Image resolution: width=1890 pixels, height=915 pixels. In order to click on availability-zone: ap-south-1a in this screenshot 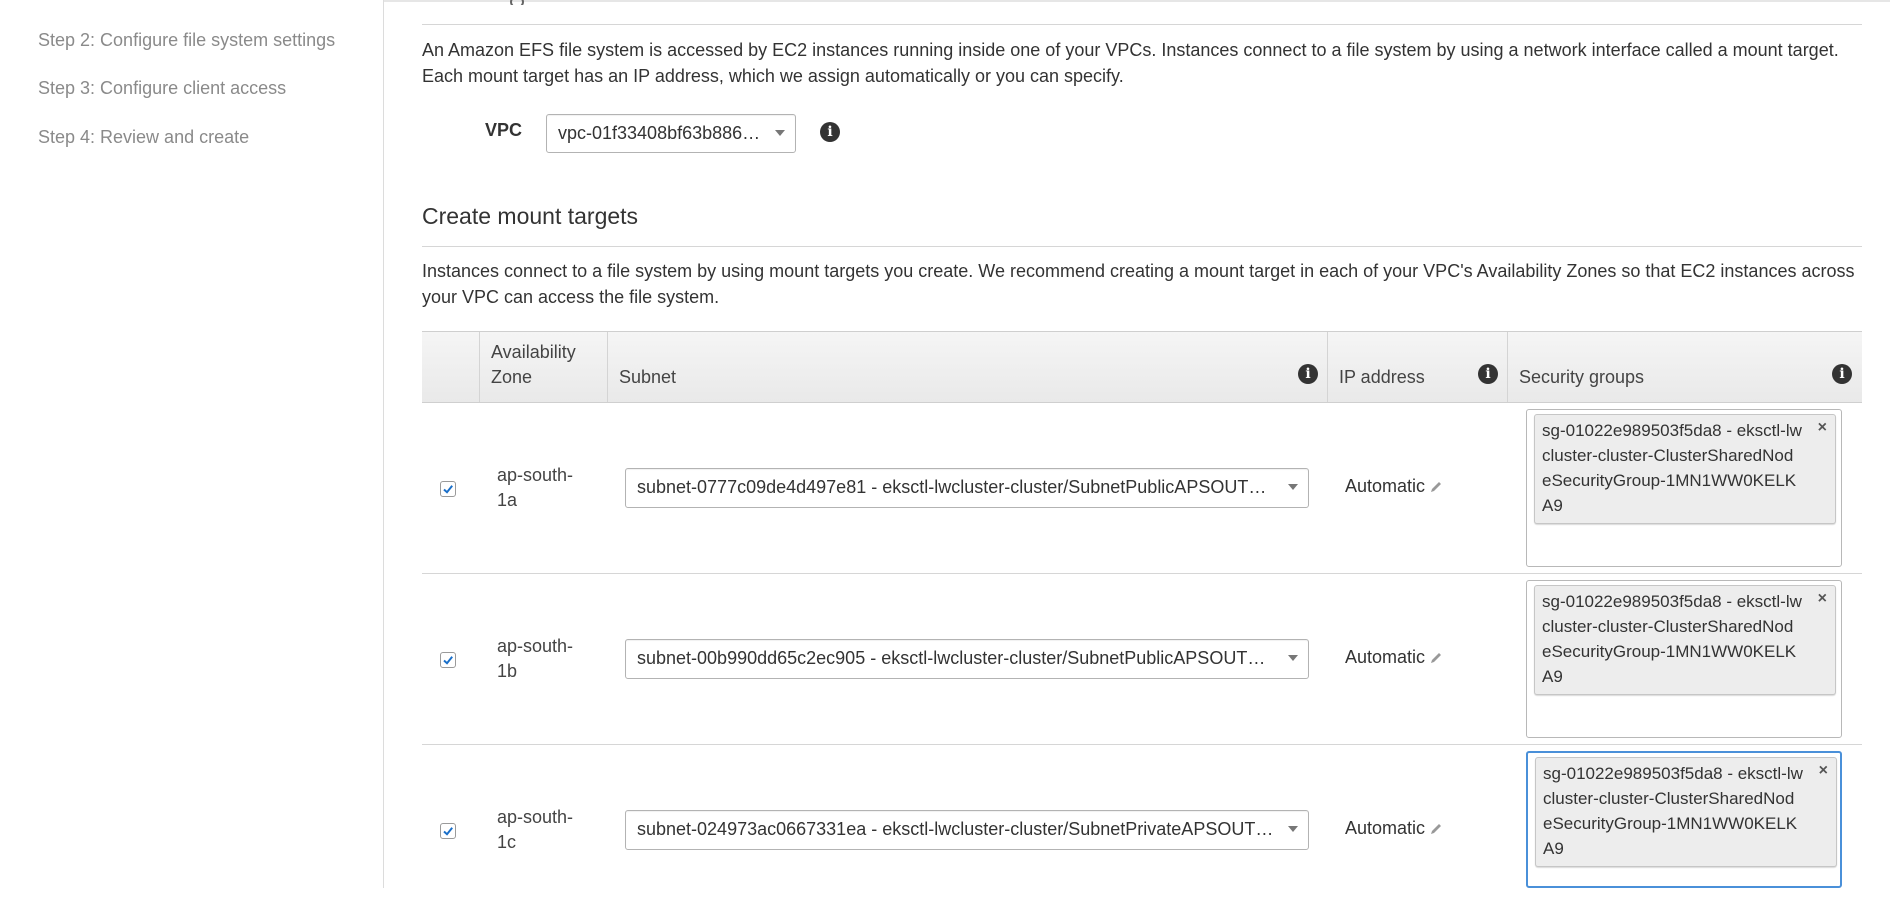, I will do `click(535, 487)`.